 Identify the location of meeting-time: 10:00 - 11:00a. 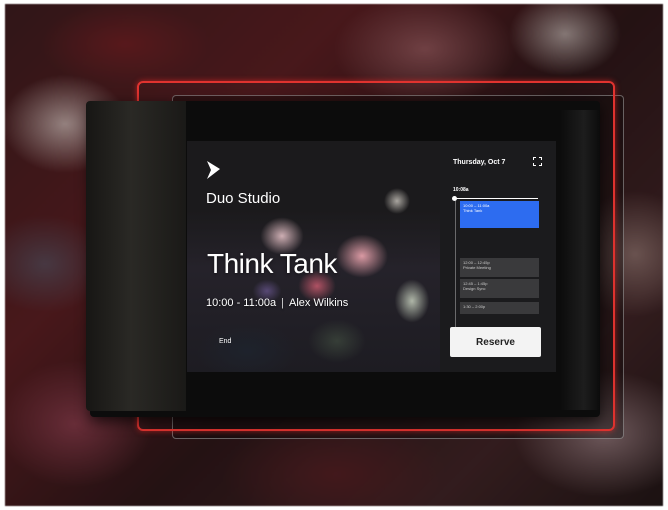
(241, 303).